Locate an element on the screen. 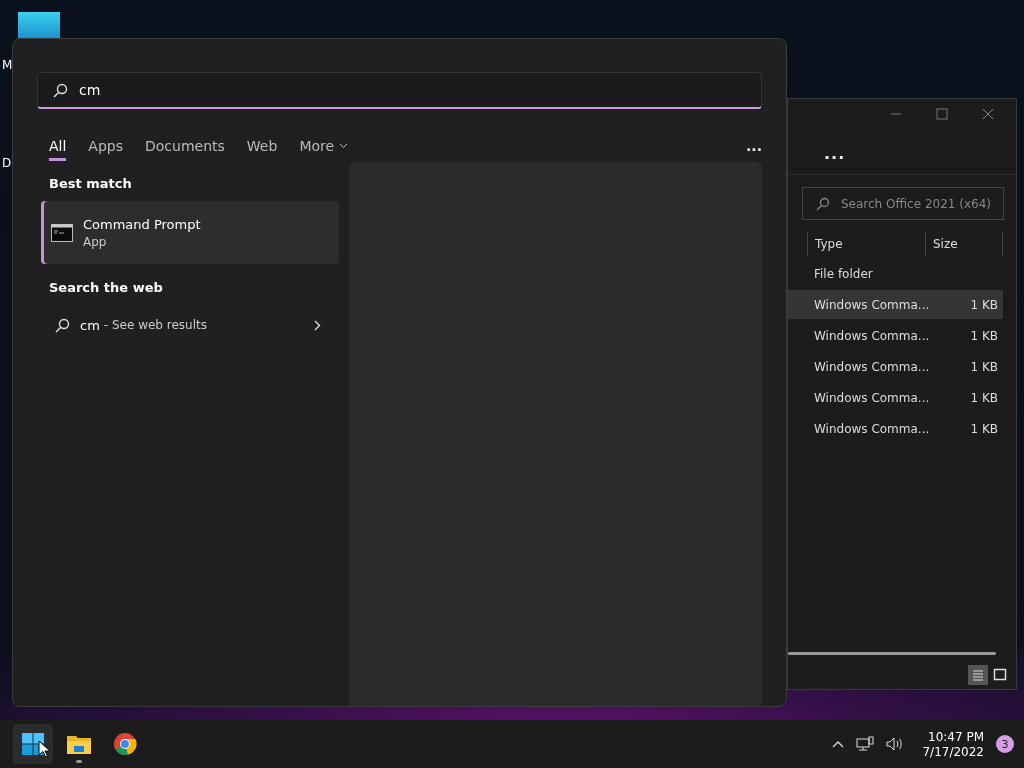 This screenshot has height=768, width=1024. section-heading: Search the web is located at coordinates (106, 287).